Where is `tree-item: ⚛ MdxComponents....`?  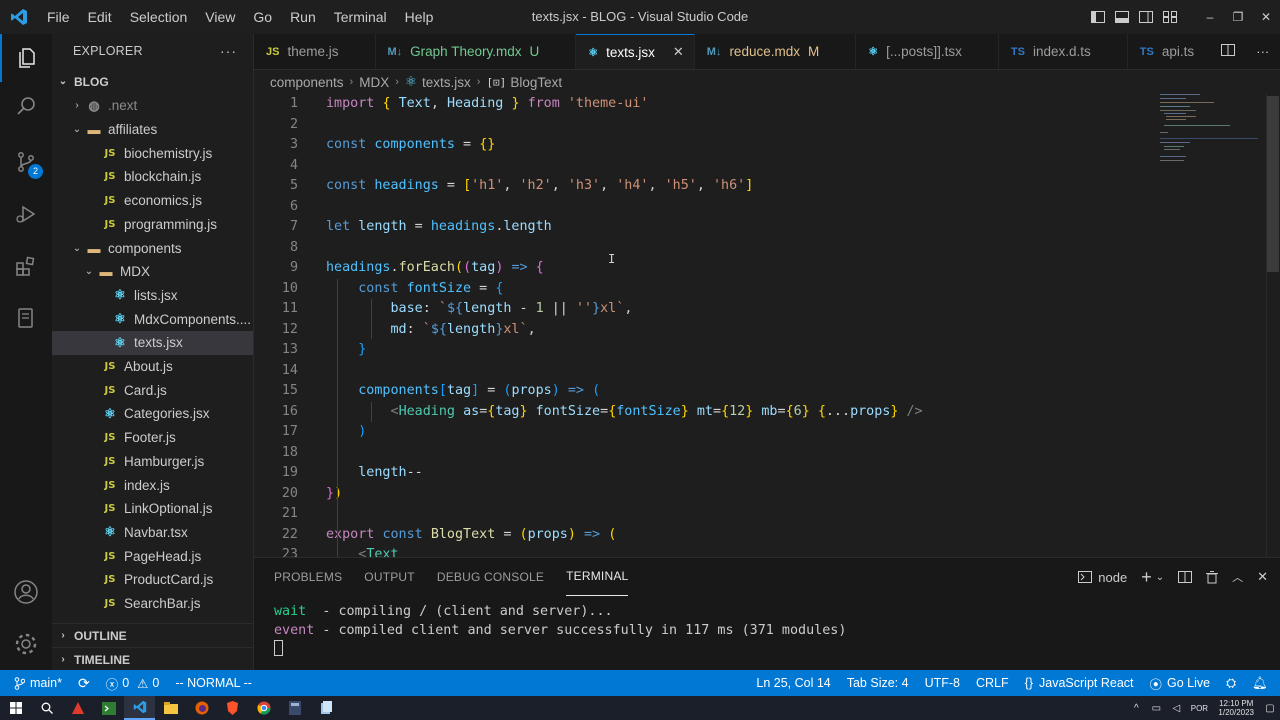
tree-item: ⚛ MdxComponents.... is located at coordinates (152, 319).